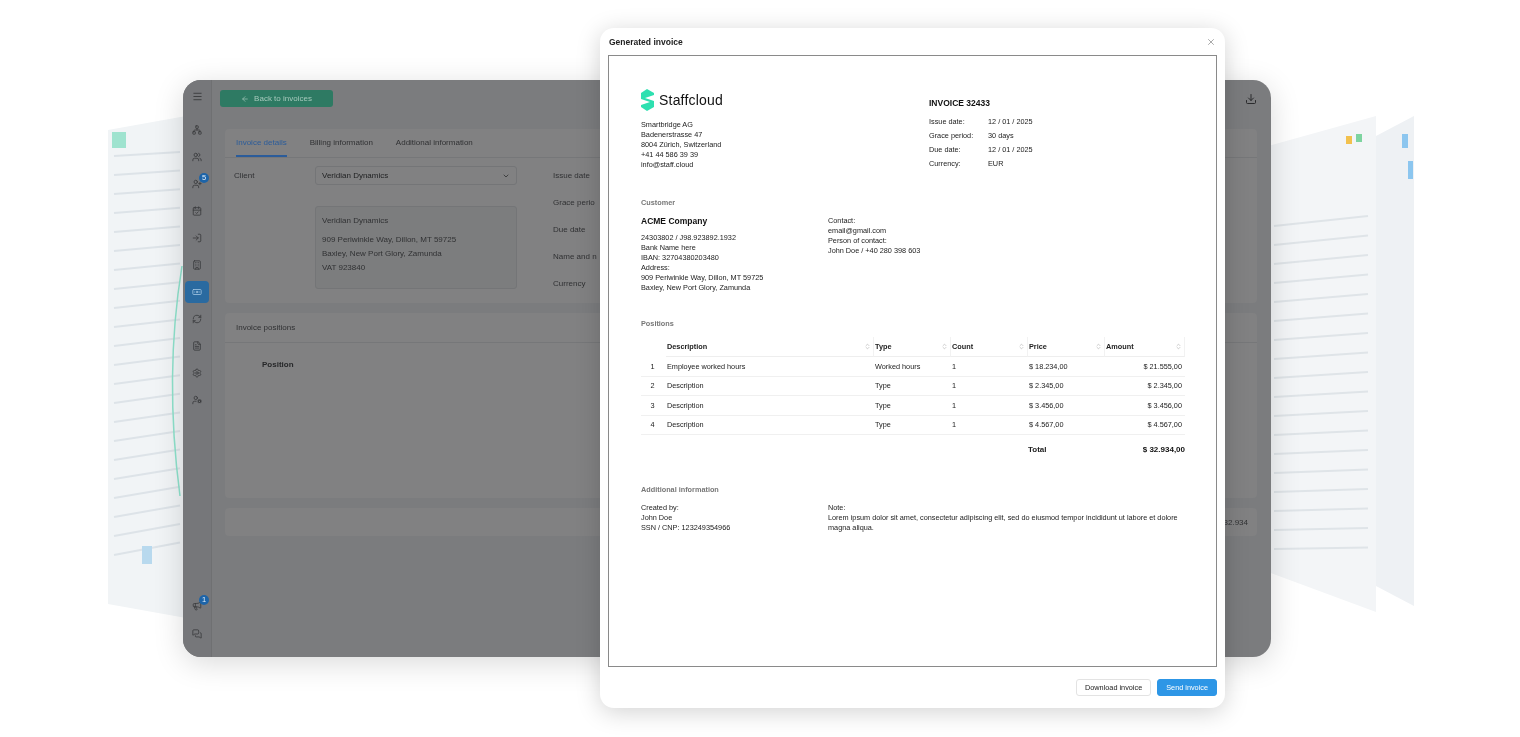 Image resolution: width=1520 pixels, height=737 pixels. I want to click on settings-icon, so click(197, 373).